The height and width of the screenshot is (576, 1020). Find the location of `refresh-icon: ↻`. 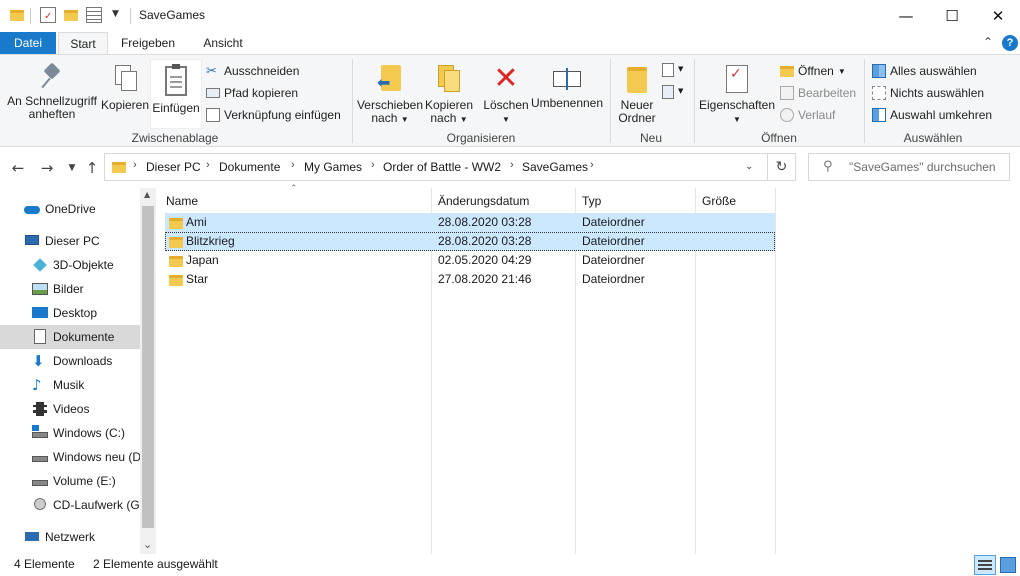

refresh-icon: ↻ is located at coordinates (782, 167).